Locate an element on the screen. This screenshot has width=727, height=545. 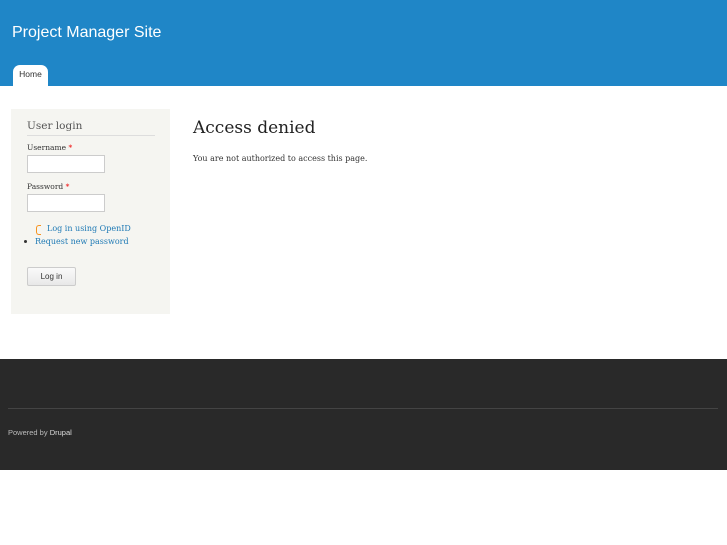
block-title: User login is located at coordinates (91, 128).